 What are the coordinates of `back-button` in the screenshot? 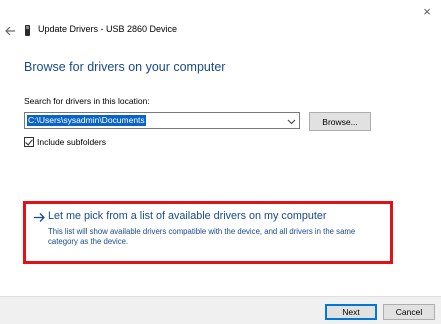 It's located at (10, 31).